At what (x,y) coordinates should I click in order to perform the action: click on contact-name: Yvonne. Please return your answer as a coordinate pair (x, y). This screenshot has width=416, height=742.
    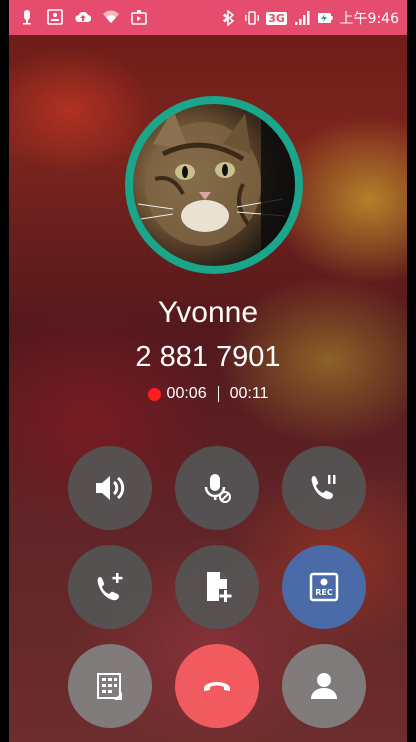
    Looking at the image, I should click on (208, 312).